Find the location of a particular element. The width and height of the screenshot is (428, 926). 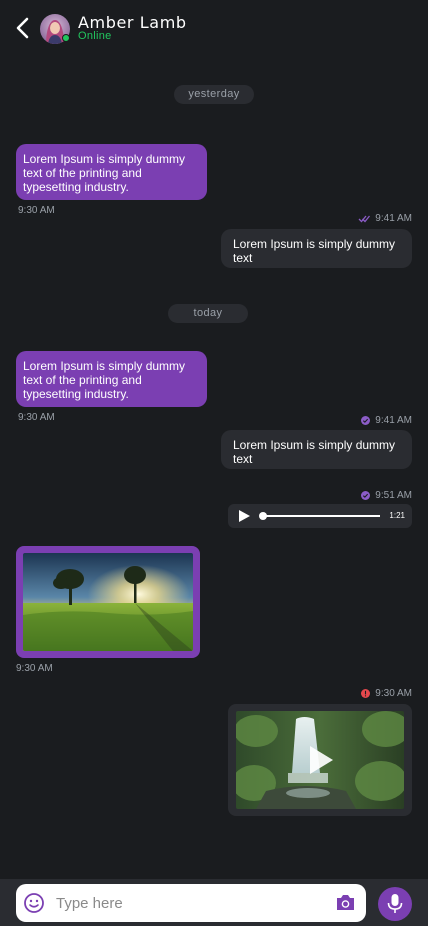

message-input-box is located at coordinates (191, 903).